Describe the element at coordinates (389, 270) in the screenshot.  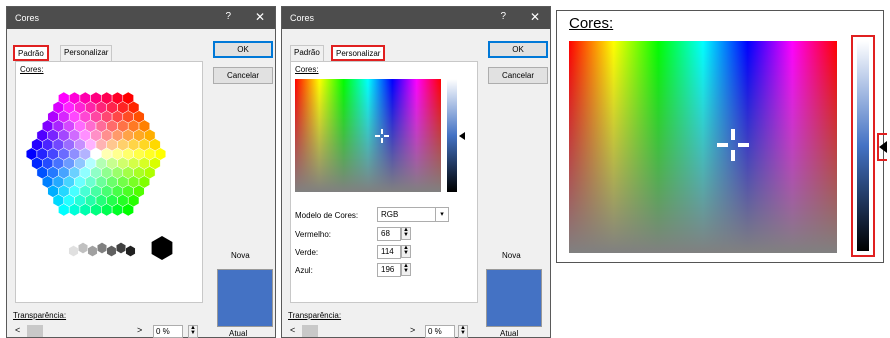
I see `blue-input: 196` at that location.